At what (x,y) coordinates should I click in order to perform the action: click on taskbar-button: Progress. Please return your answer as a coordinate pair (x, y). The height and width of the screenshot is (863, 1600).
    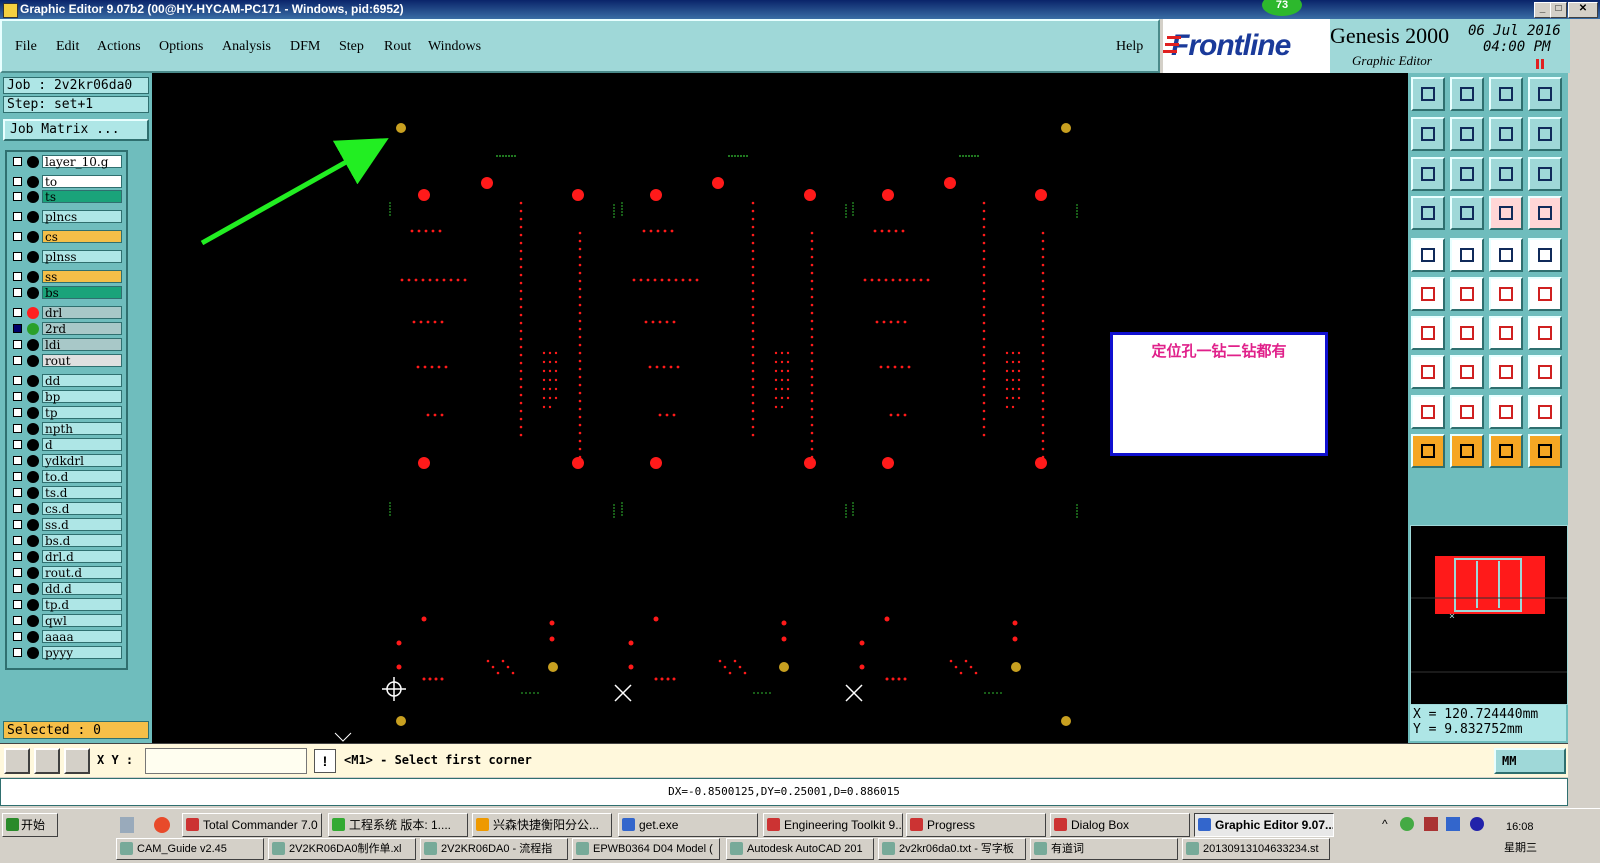
    Looking at the image, I should click on (976, 825).